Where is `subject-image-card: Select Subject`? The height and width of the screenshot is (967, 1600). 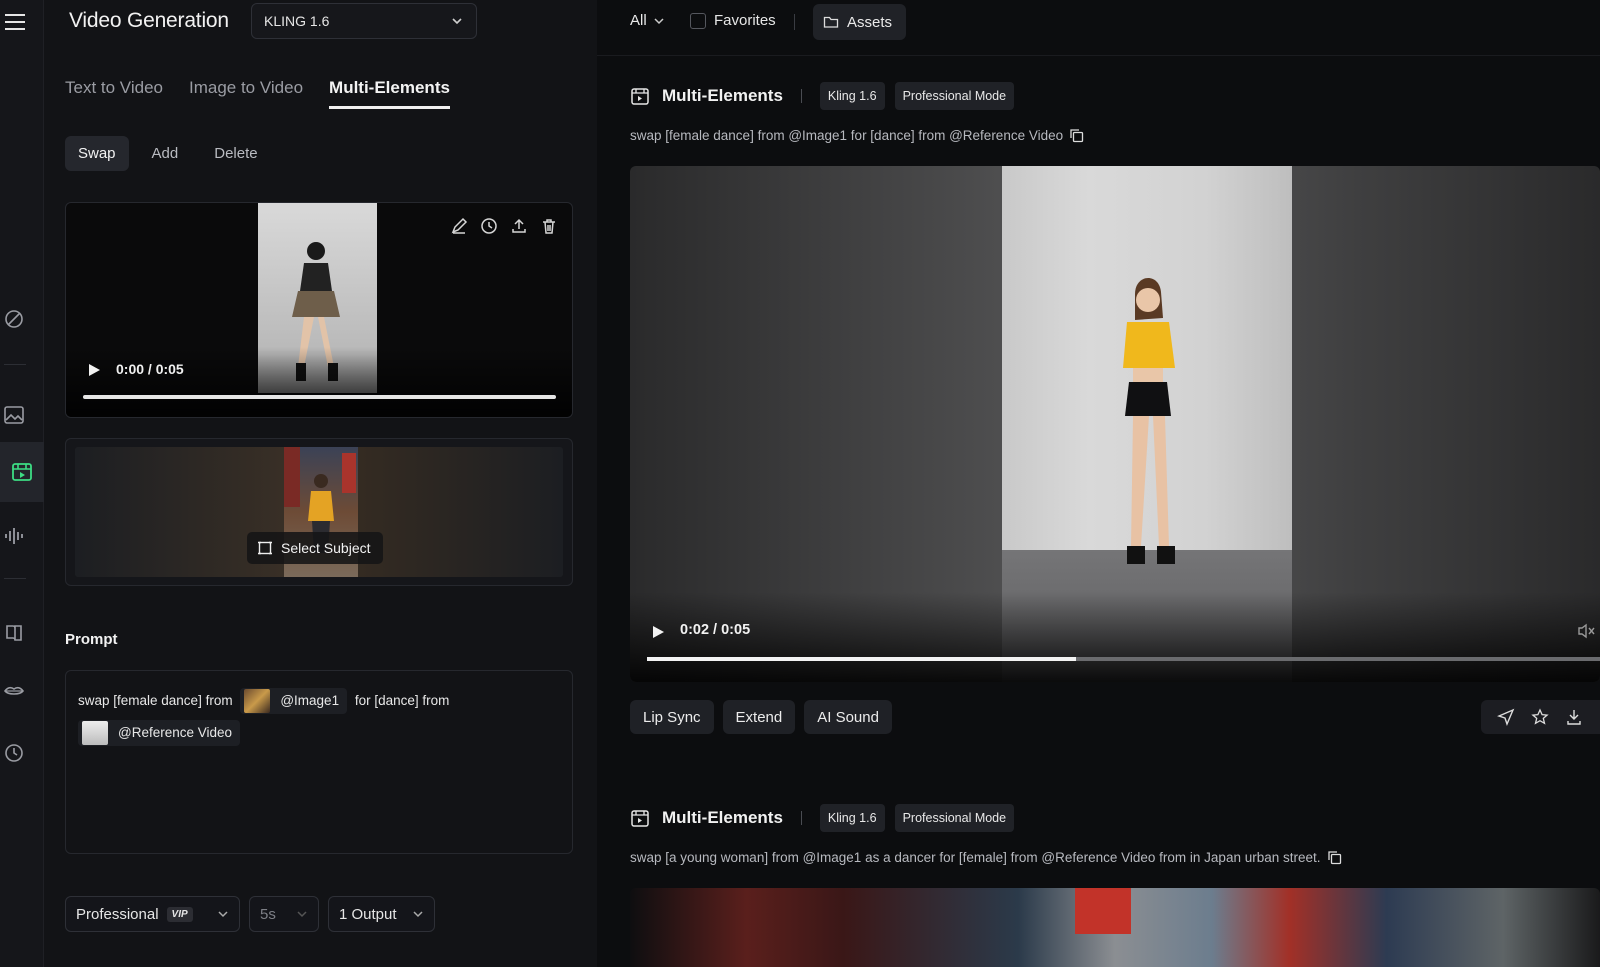 subject-image-card: Select Subject is located at coordinates (319, 512).